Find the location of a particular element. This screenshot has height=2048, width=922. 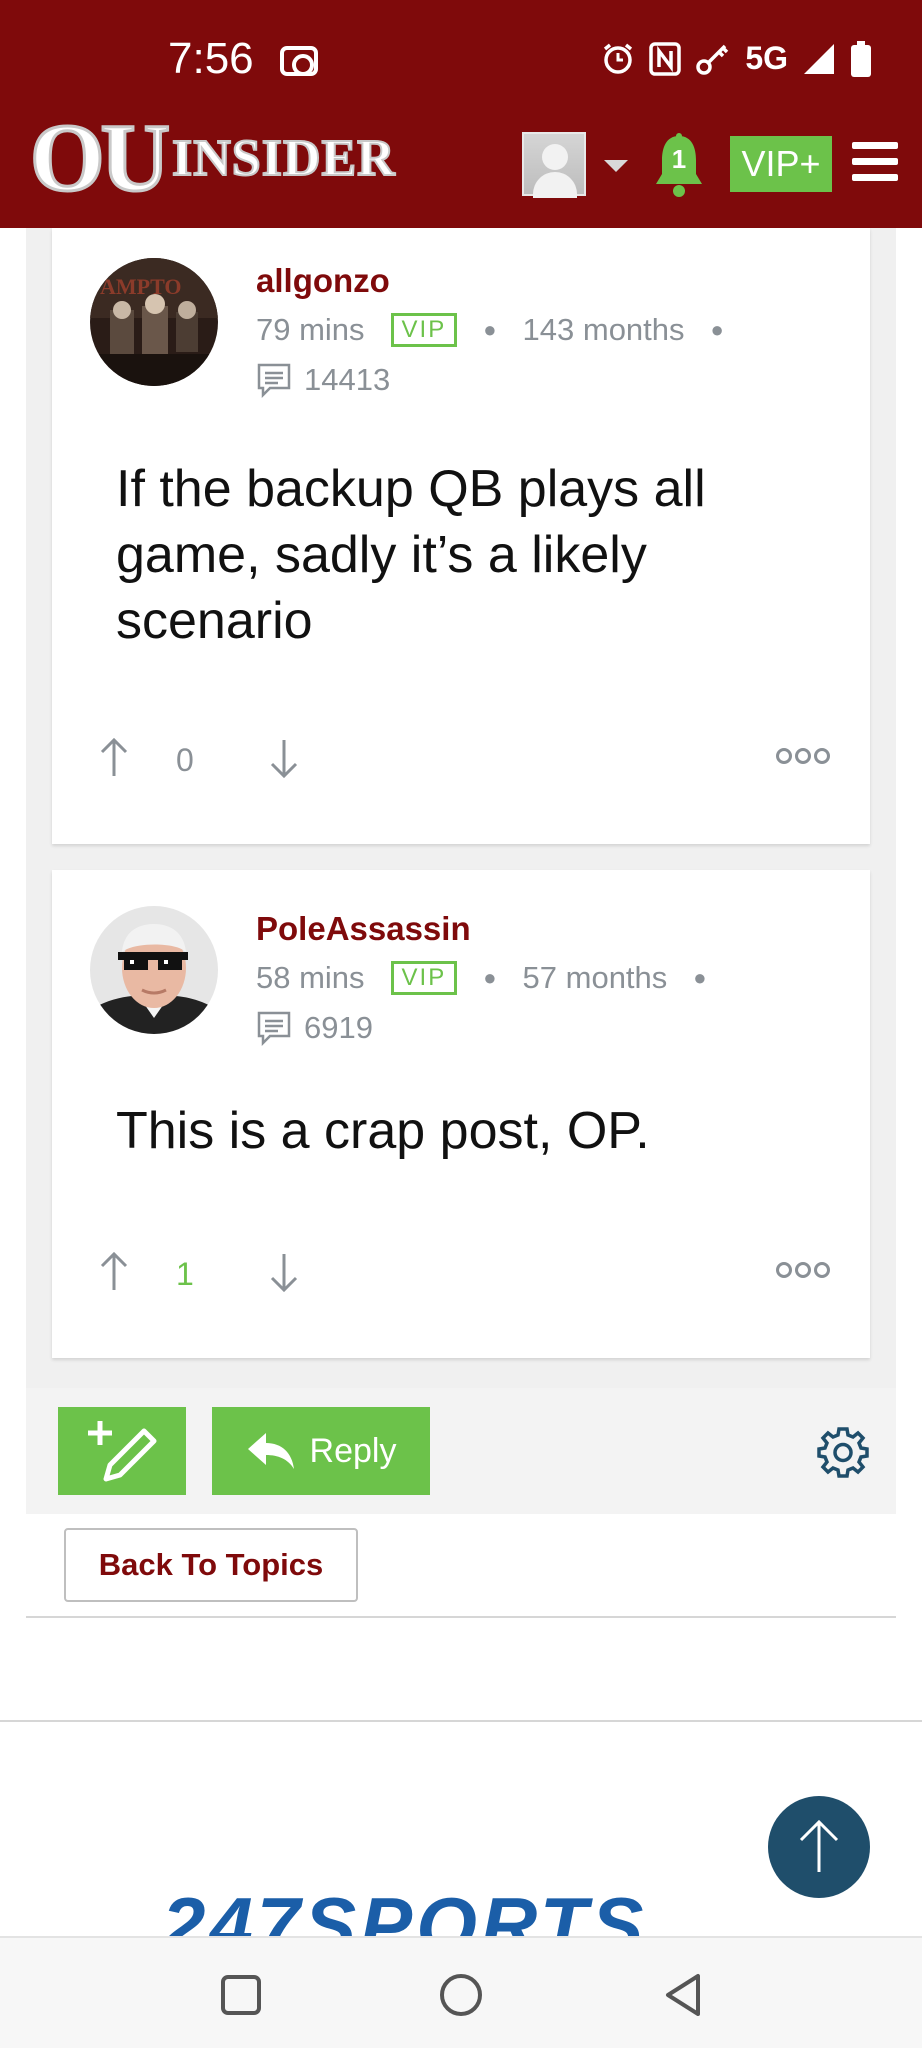

vote-count: 0 is located at coordinates (185, 760).